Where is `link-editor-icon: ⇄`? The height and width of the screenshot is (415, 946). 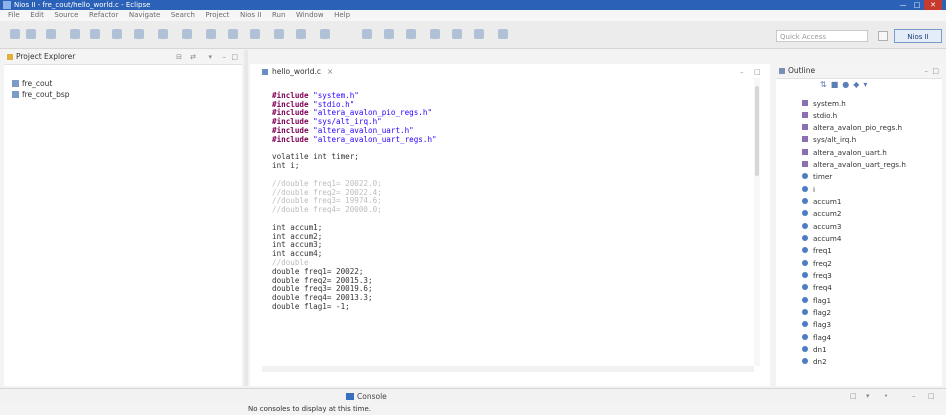
link-editor-icon: ⇄ is located at coordinates (193, 57).